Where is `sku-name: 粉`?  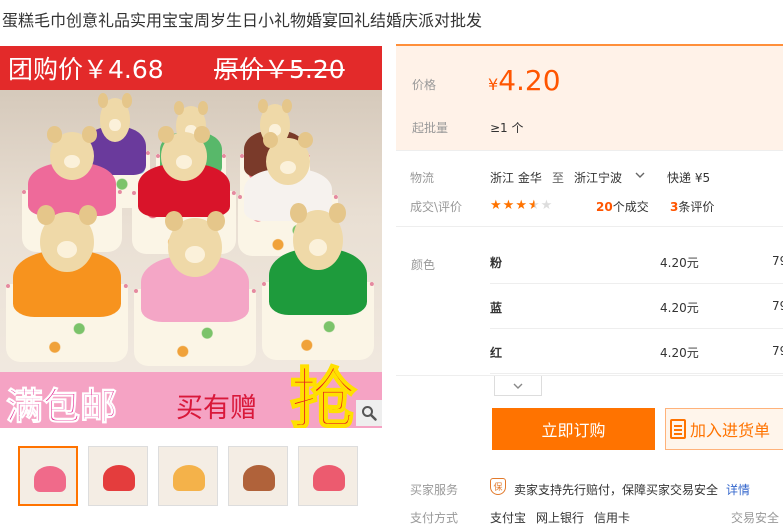
sku-name: 粉 is located at coordinates (496, 263).